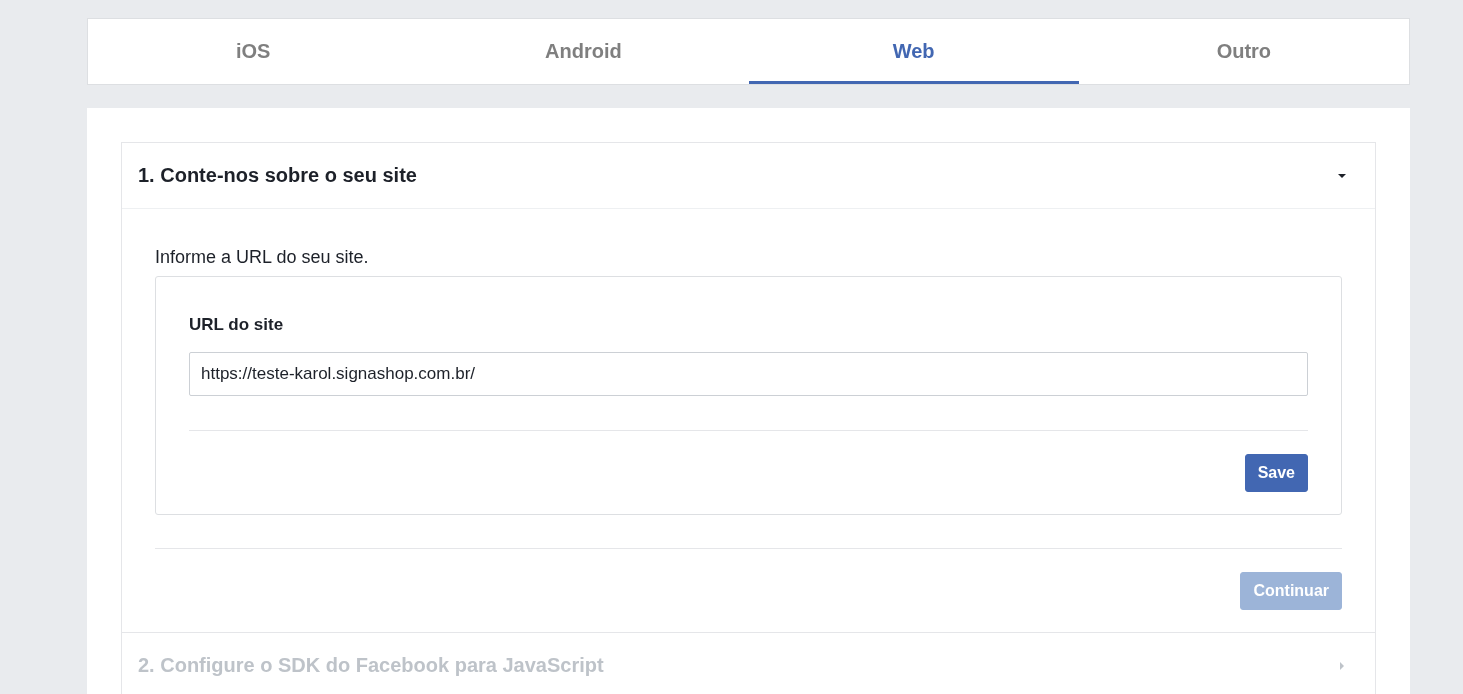 This screenshot has height=694, width=1463. Describe the element at coordinates (913, 51) in the screenshot. I see `platform-tab: Web` at that location.